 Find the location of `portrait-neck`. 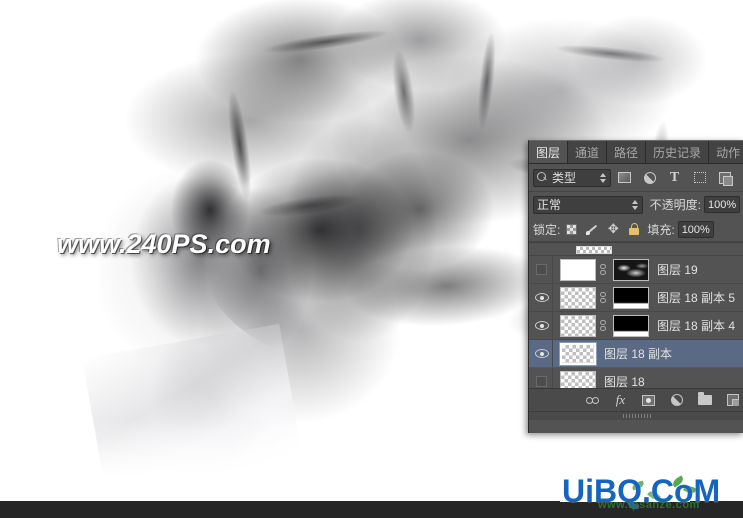

portrait-neck is located at coordinates (195, 412).